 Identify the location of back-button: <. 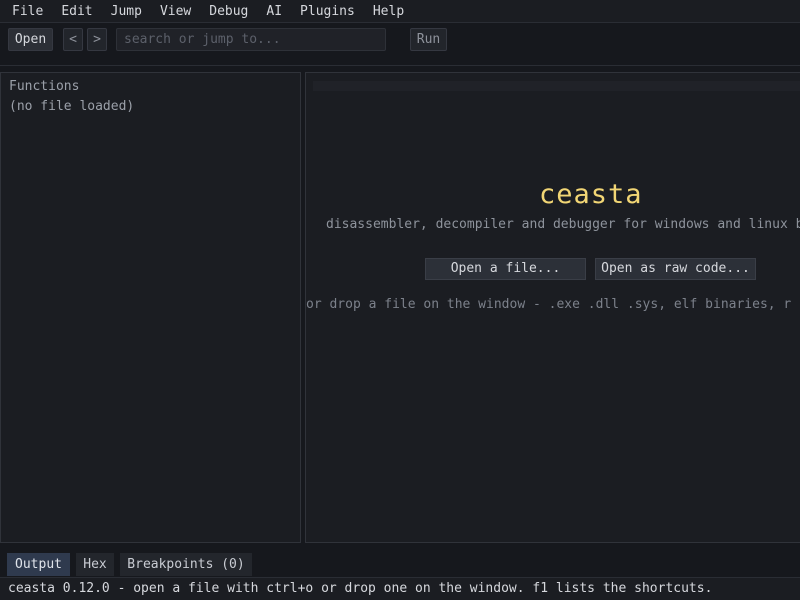
(73, 39).